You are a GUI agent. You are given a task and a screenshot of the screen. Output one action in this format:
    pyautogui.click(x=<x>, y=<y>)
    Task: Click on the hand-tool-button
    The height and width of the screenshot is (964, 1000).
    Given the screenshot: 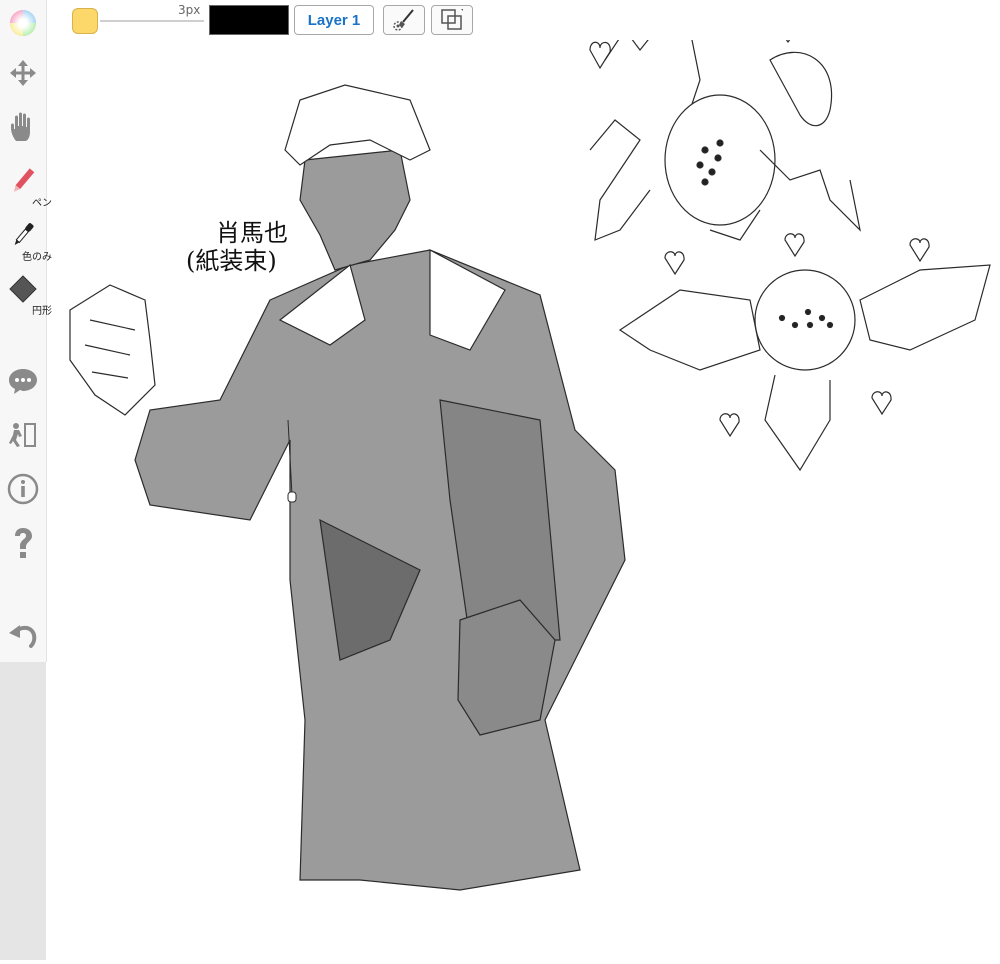 What is the action you would take?
    pyautogui.click(x=23, y=127)
    